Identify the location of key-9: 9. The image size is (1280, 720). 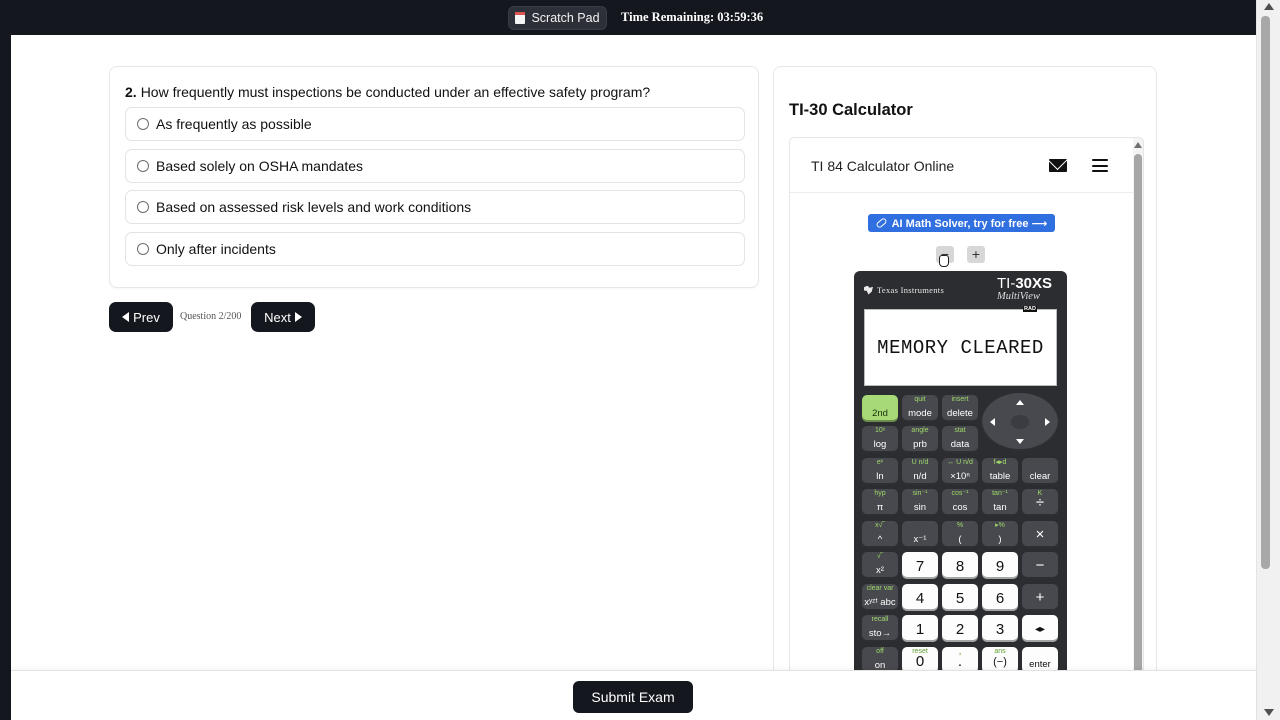
(1000, 565).